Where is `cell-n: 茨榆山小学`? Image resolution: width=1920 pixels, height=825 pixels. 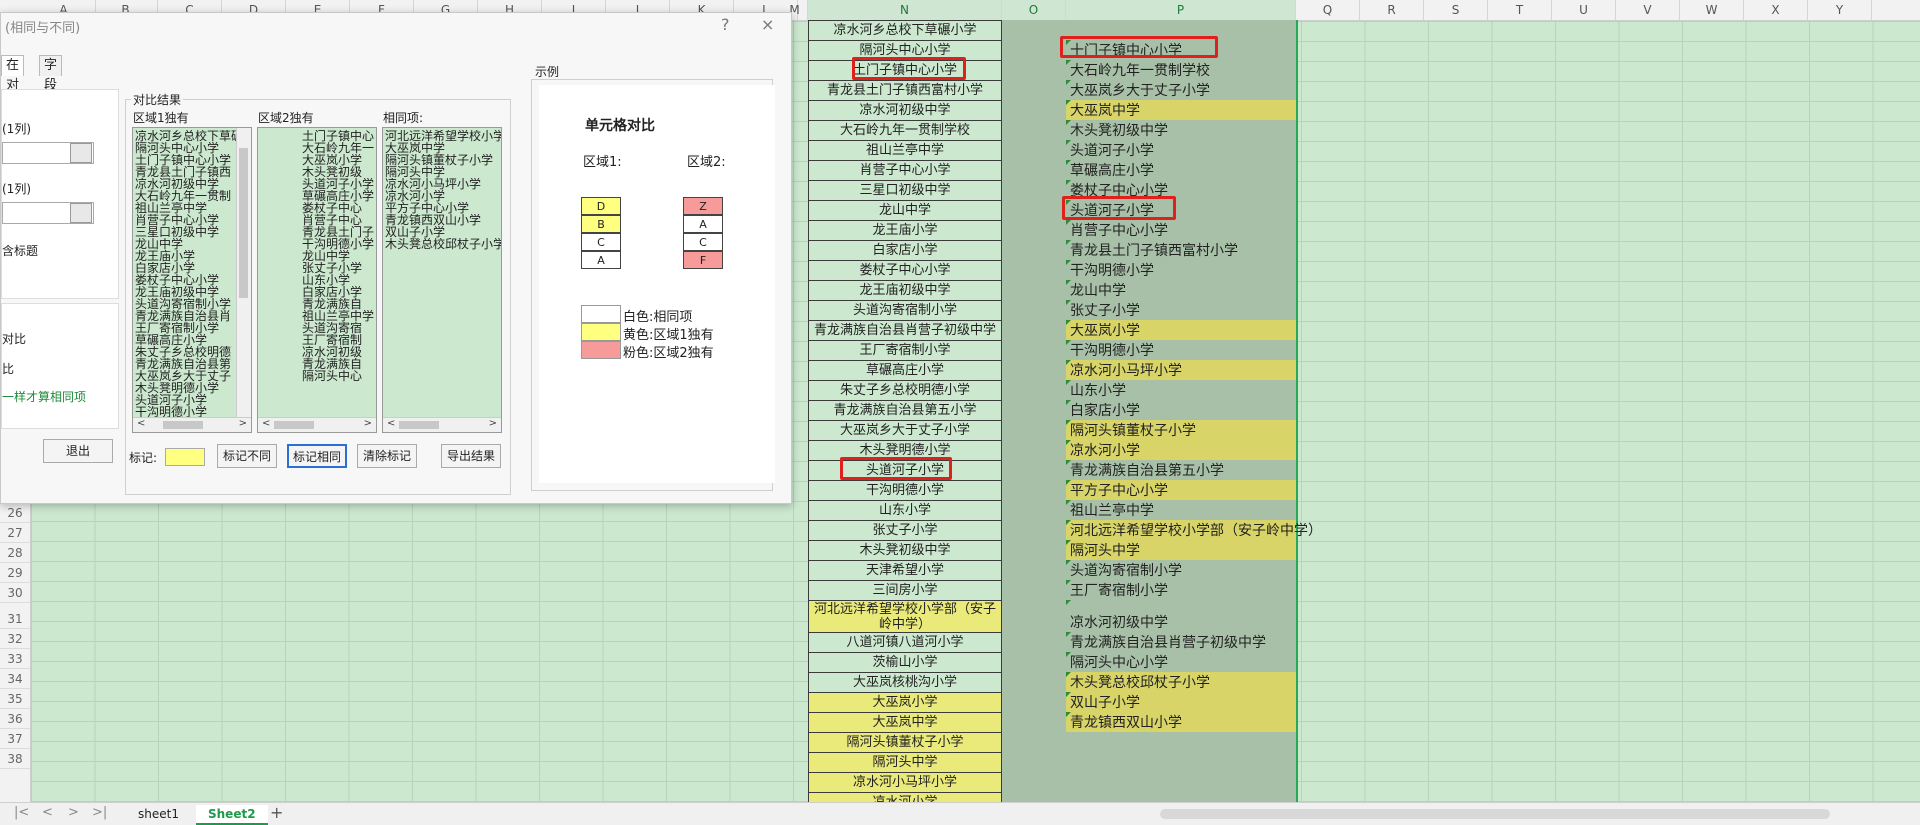
cell-n: 茨榆山小学 is located at coordinates (905, 662).